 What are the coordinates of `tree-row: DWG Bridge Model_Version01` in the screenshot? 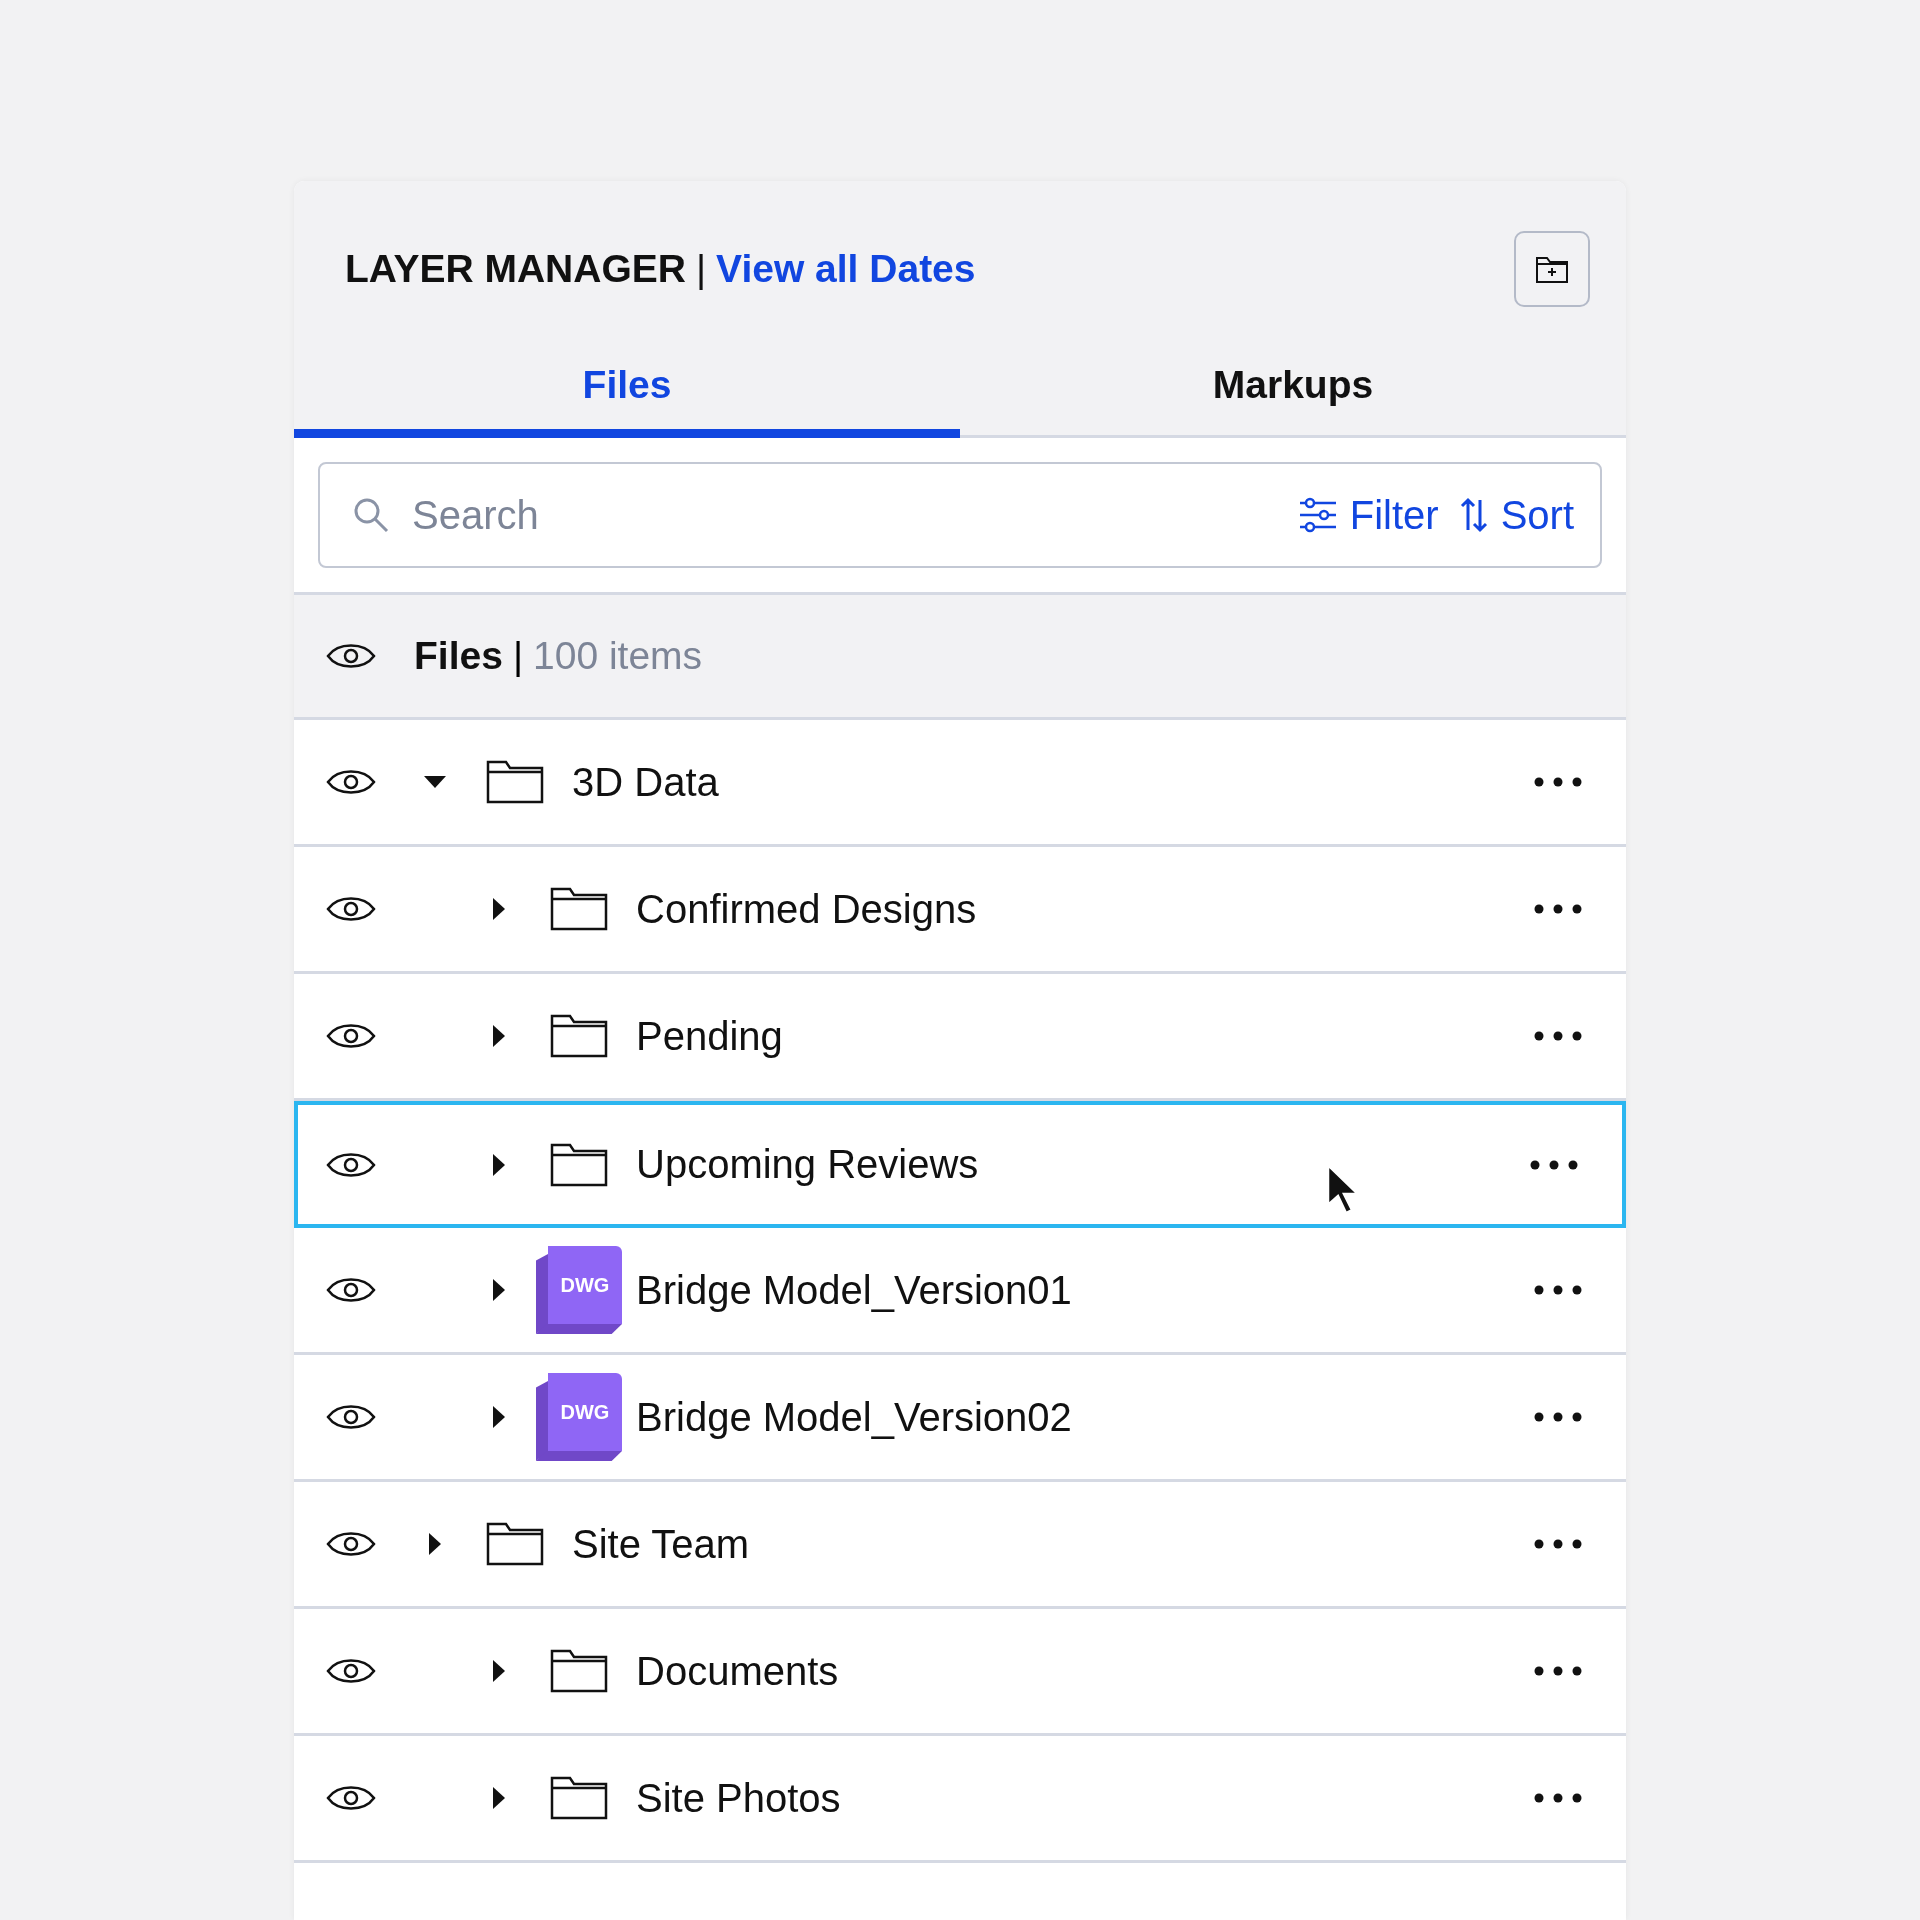 It's located at (960, 1291).